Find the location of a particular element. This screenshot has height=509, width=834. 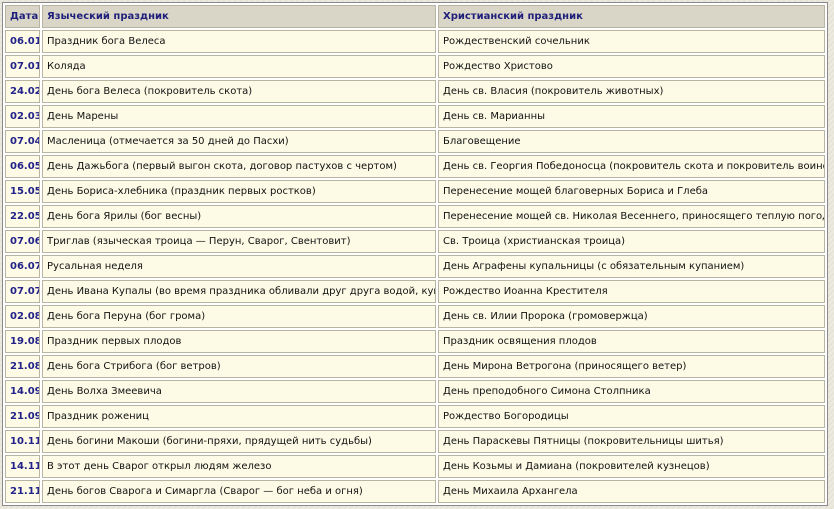

column-header-pagan: Языческий праздник is located at coordinates (239, 16).